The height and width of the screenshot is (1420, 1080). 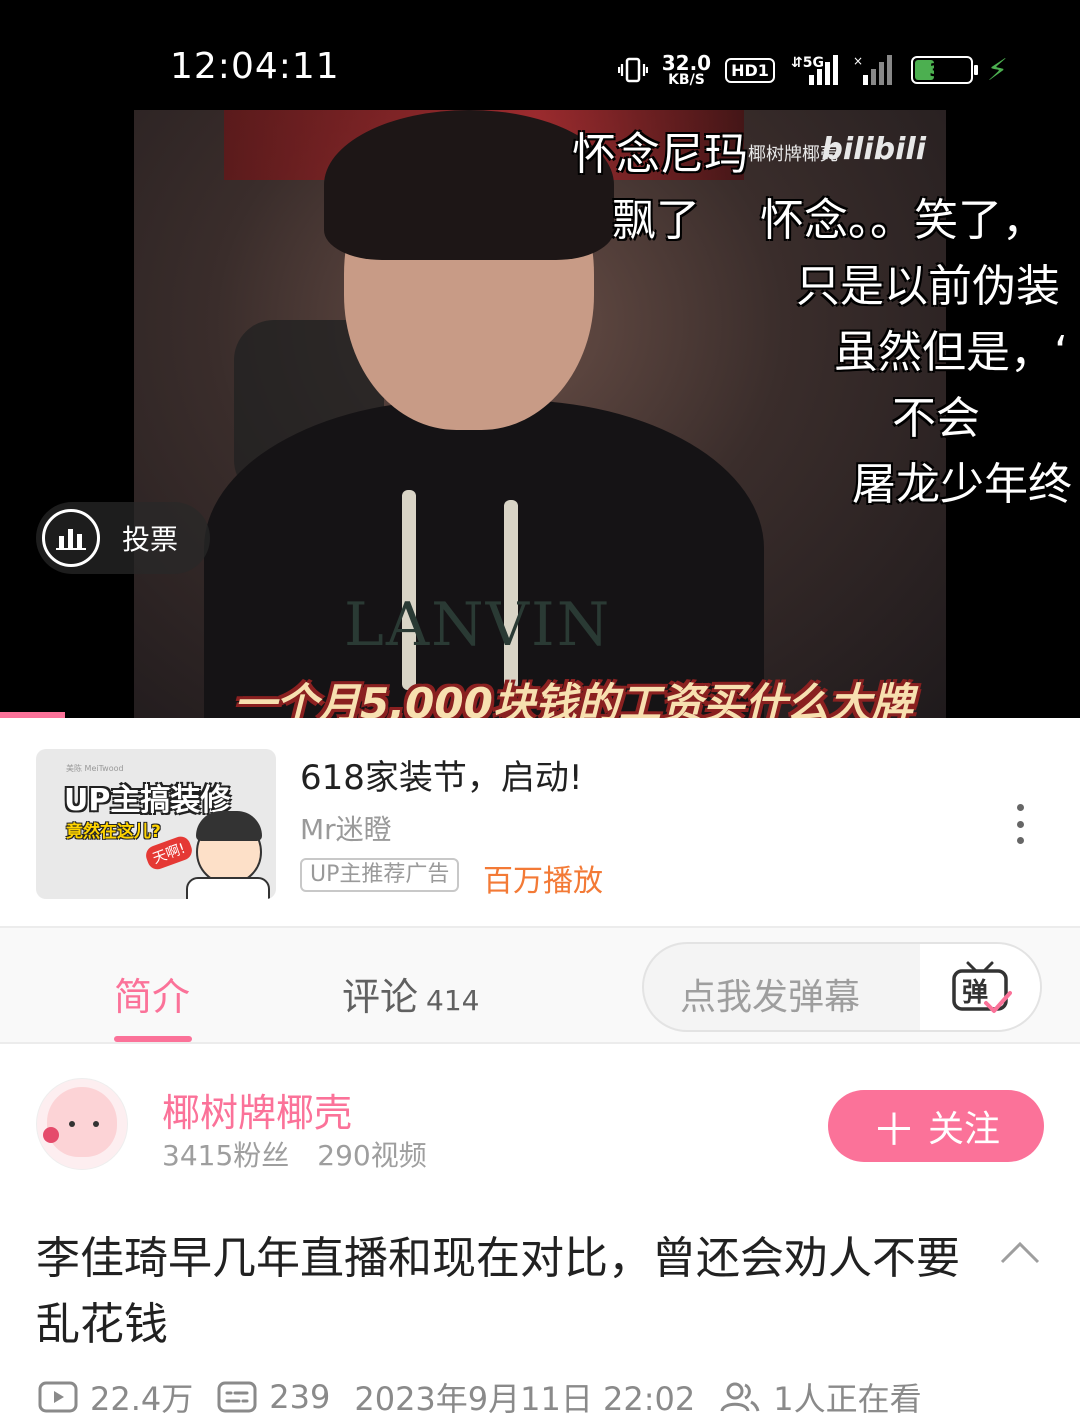 I want to click on author-stats: 3415粉丝 290视频, so click(x=294, y=1154).